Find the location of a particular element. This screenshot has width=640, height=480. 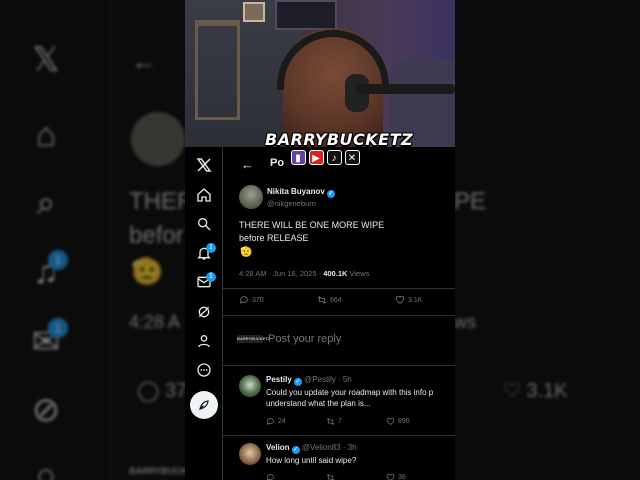

repost-count: 664 is located at coordinates (336, 300).